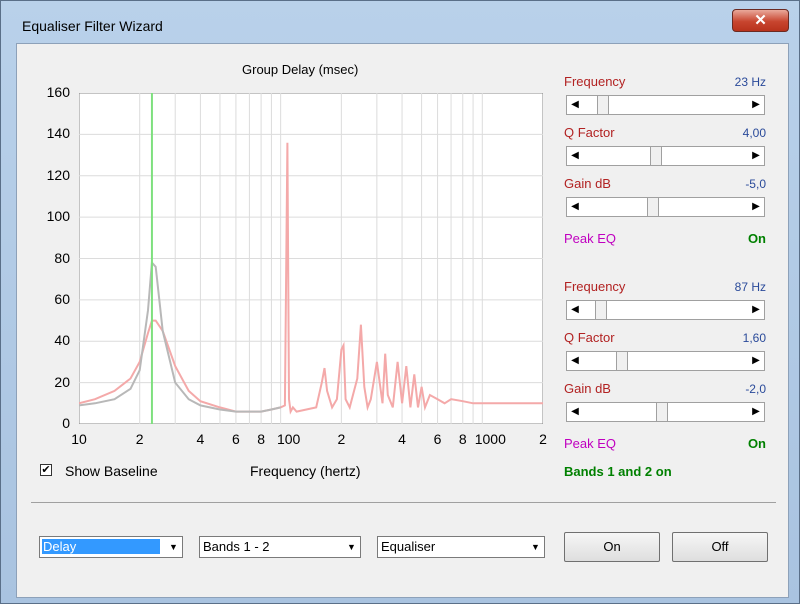 This screenshot has width=800, height=604. I want to click on band2-frequency-slider: ◀ ▶, so click(665, 310).